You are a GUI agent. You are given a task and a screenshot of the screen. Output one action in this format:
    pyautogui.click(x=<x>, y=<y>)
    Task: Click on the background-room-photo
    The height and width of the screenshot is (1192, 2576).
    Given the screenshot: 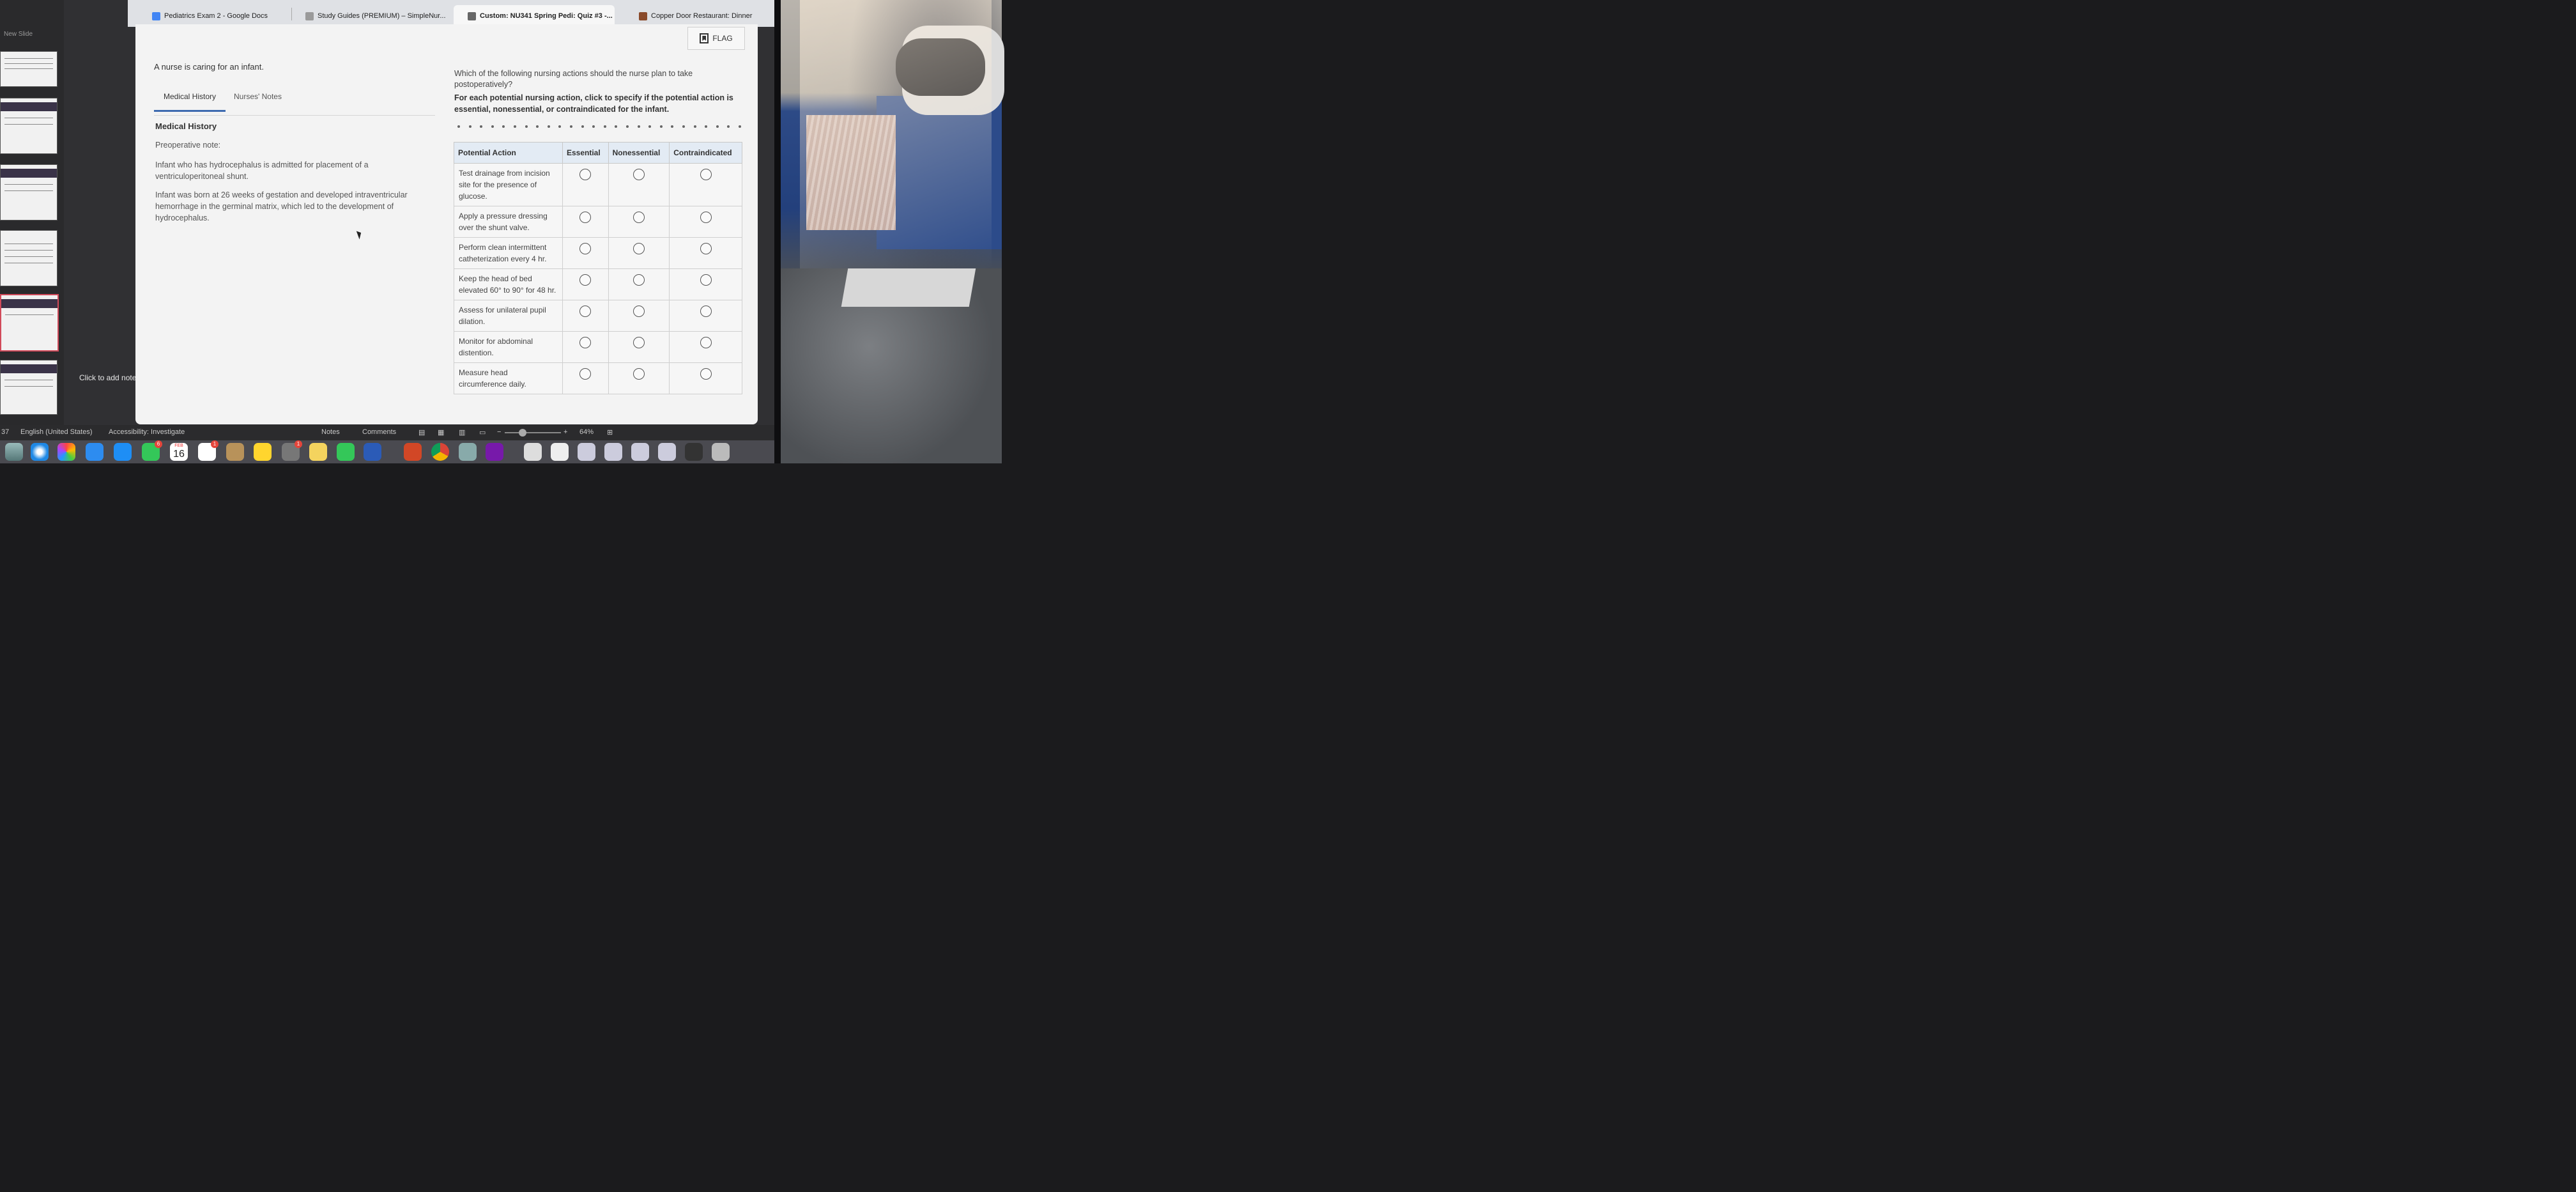 What is the action you would take?
    pyautogui.click(x=892, y=231)
    